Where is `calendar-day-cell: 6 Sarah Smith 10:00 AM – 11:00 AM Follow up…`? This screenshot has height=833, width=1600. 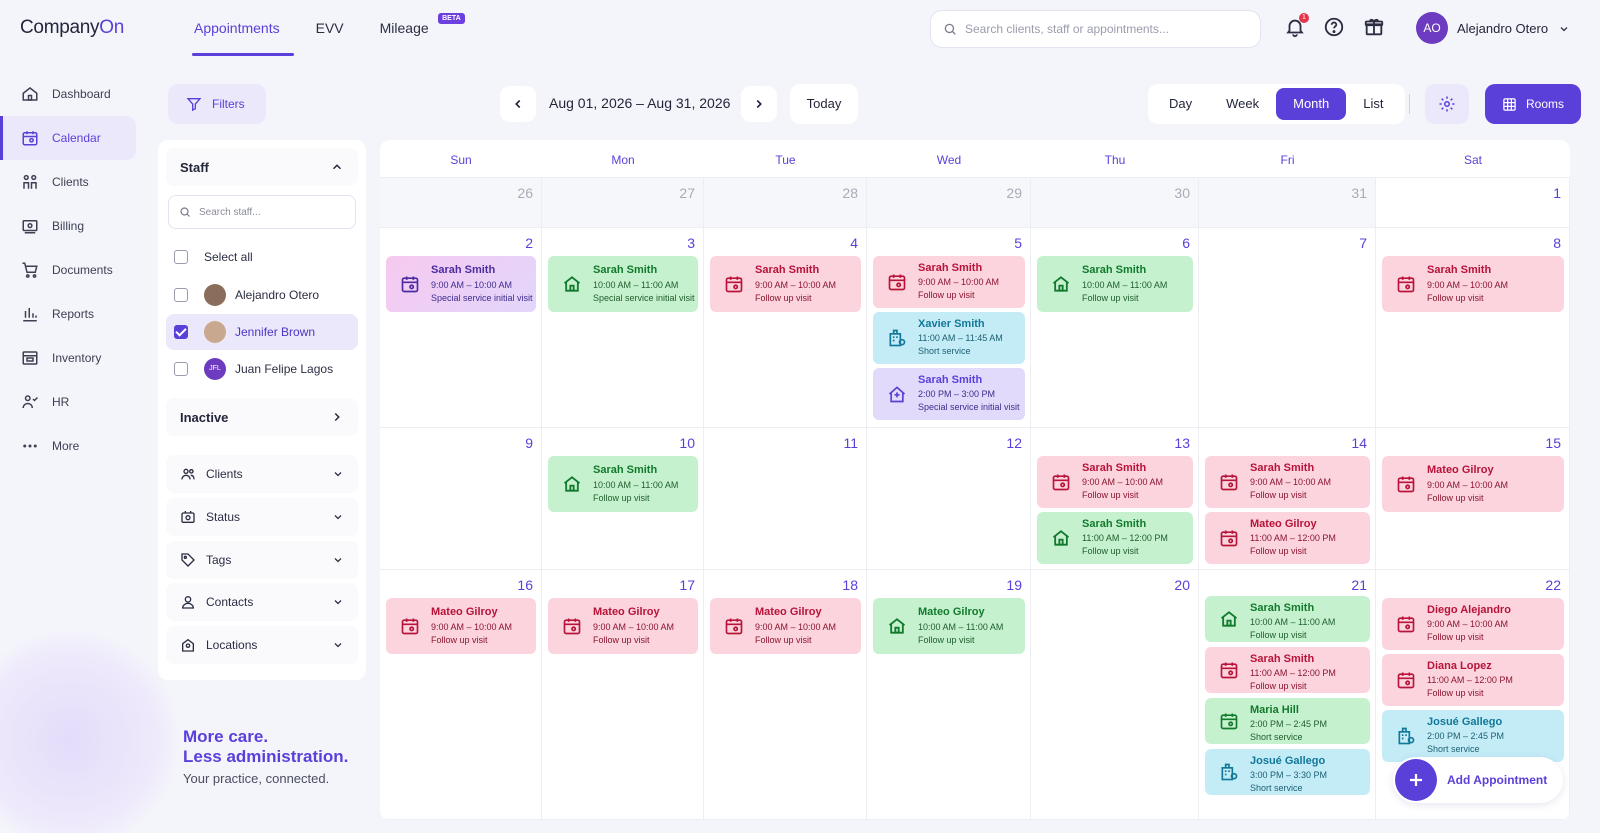 calendar-day-cell: 6 Sarah Smith 10:00 AM – 11:00 AM Follow up… is located at coordinates (1115, 328).